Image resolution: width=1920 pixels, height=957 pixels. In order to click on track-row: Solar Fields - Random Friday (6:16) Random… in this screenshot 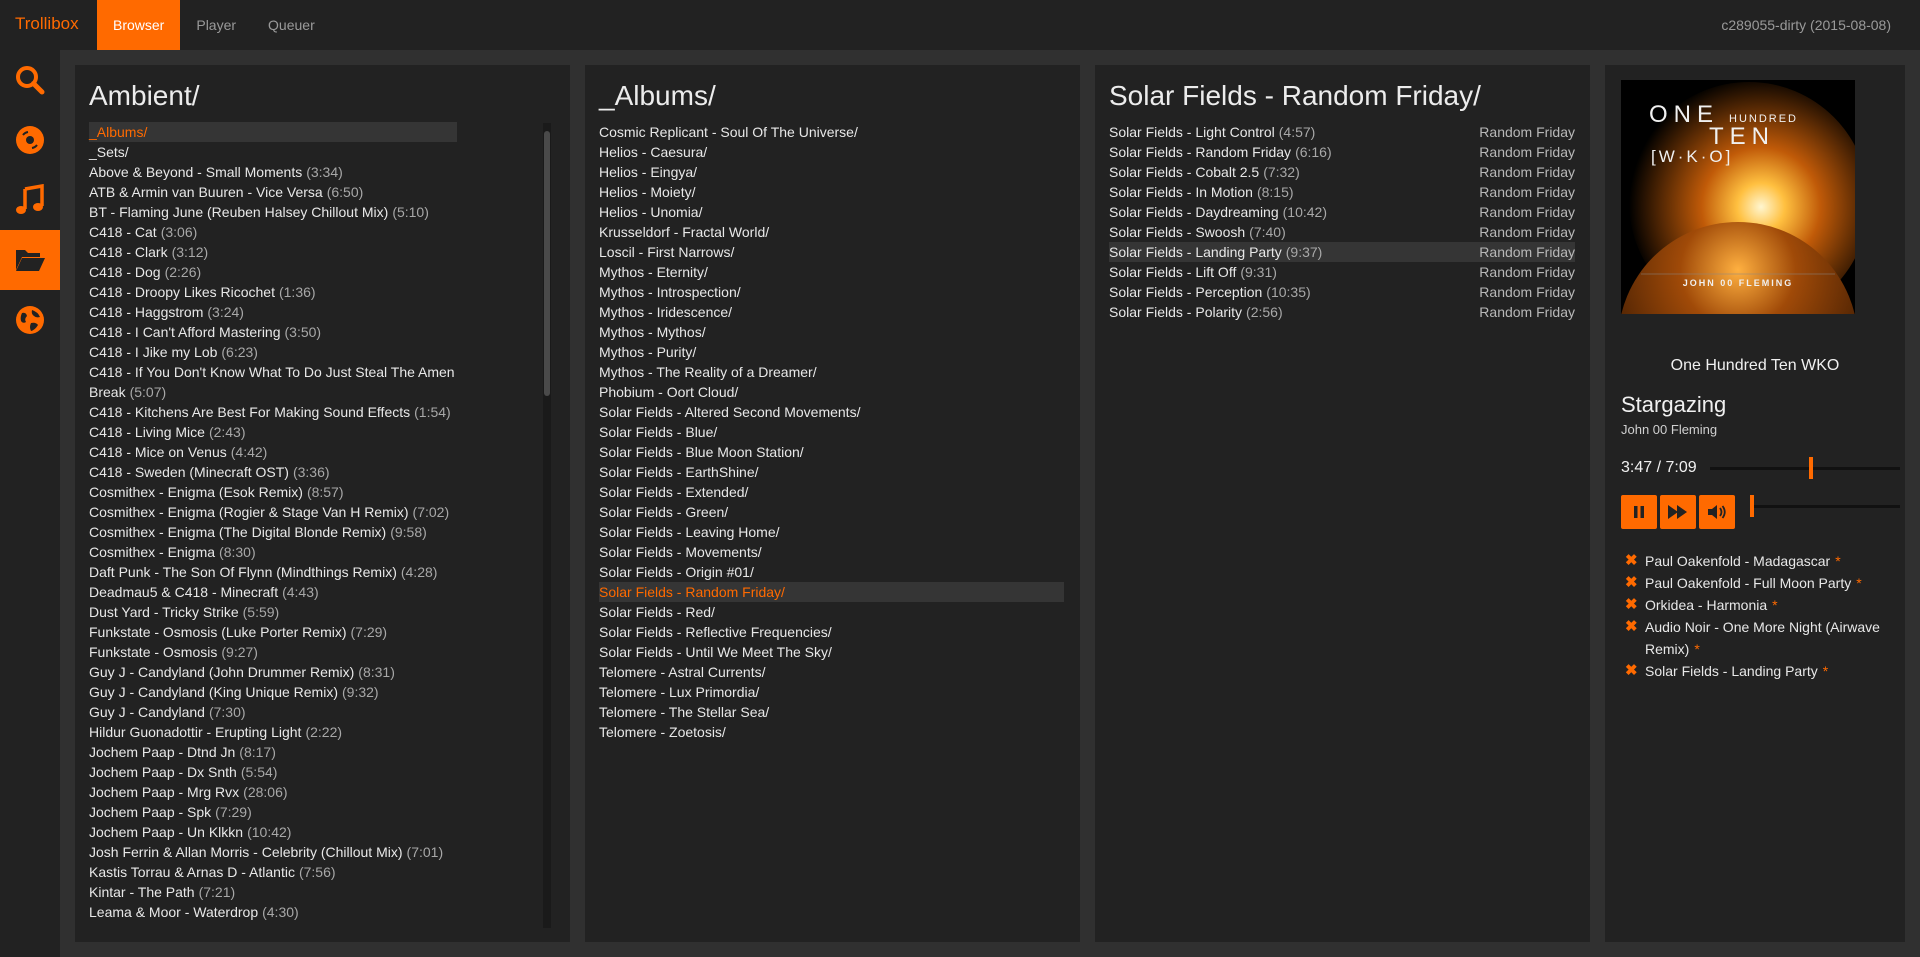, I will do `click(1342, 152)`.